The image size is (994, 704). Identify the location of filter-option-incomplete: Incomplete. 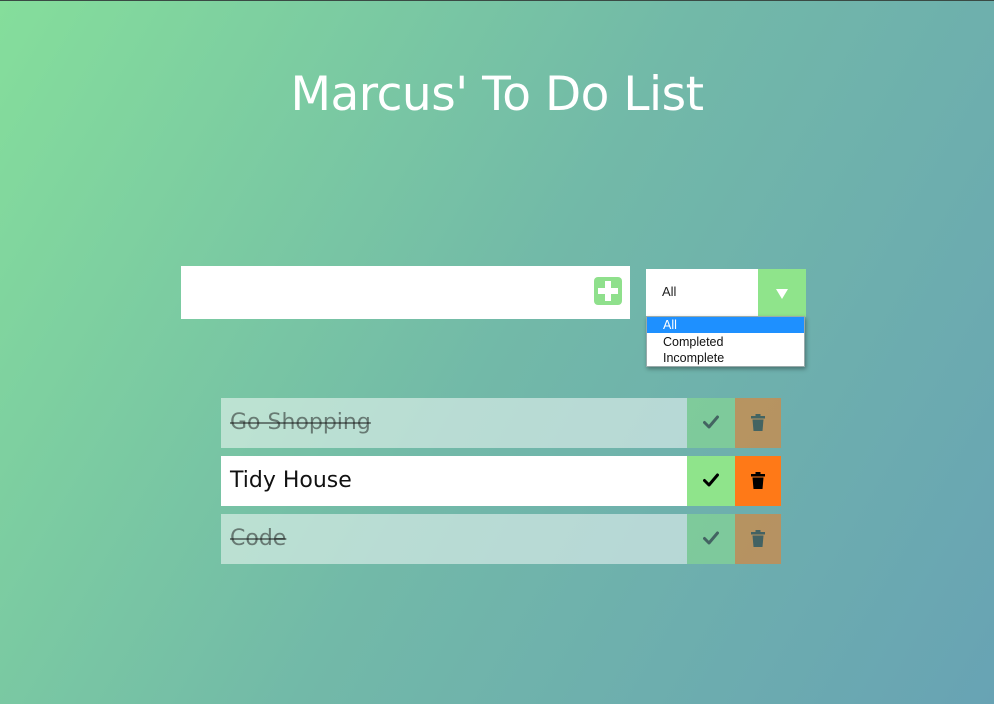
(725, 358).